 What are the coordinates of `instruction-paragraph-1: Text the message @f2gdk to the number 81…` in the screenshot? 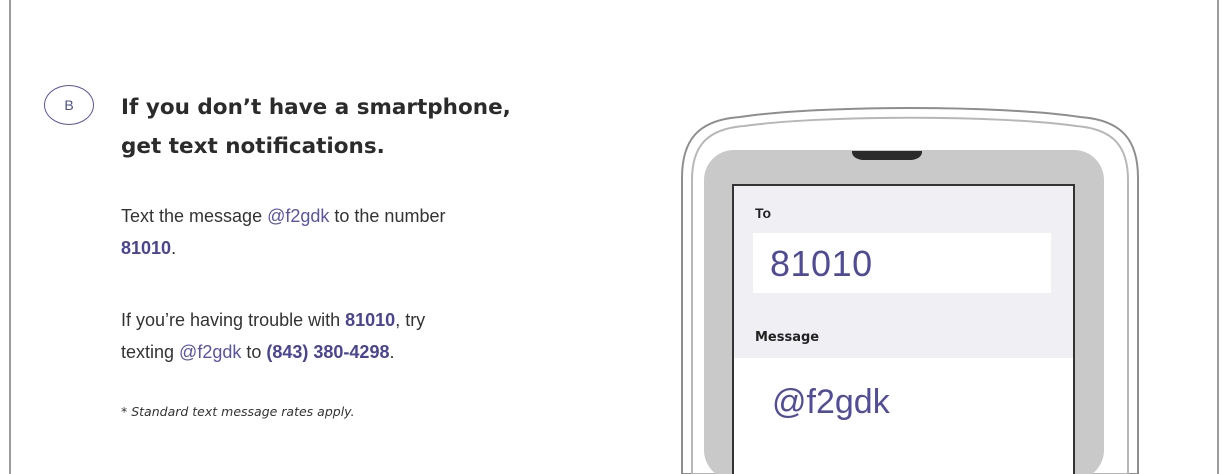 It's located at (356, 232).